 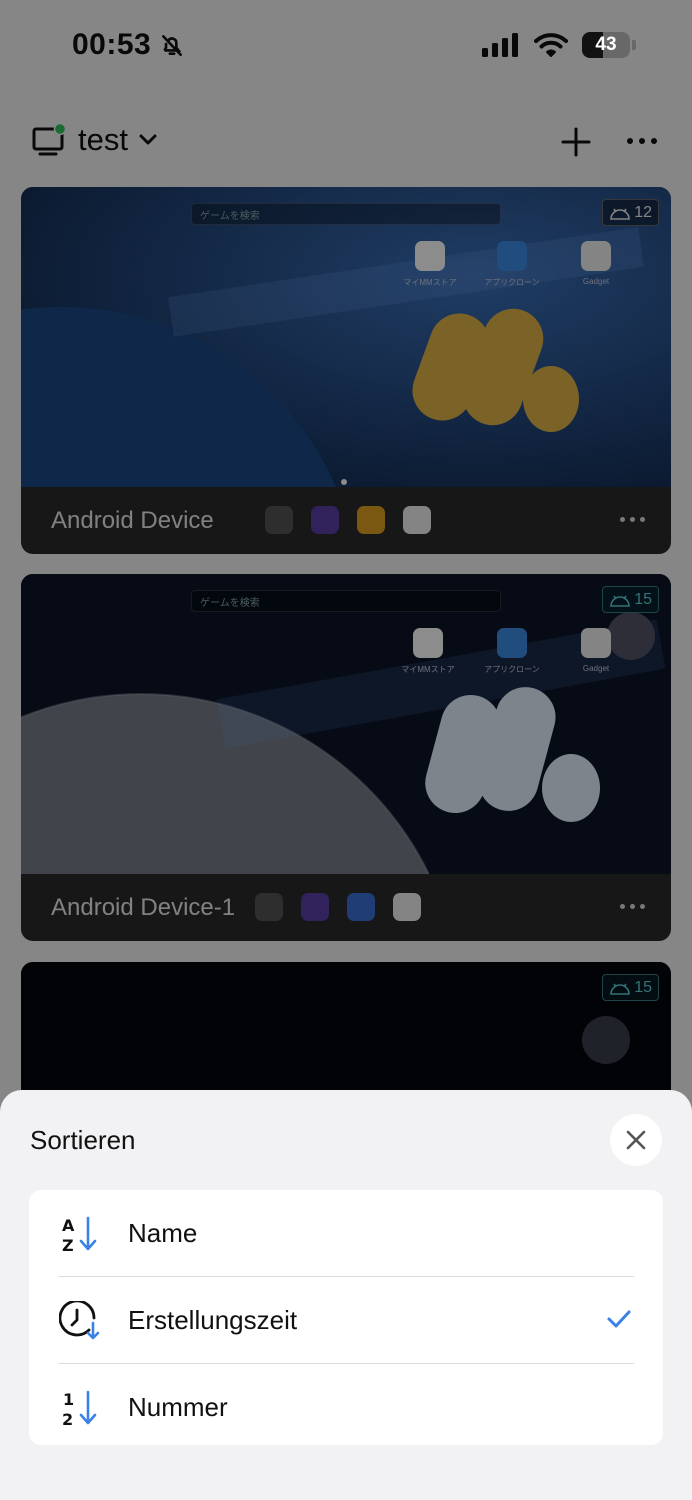 I want to click on sort-option-number: 1 2 Nummer, so click(x=346, y=1407).